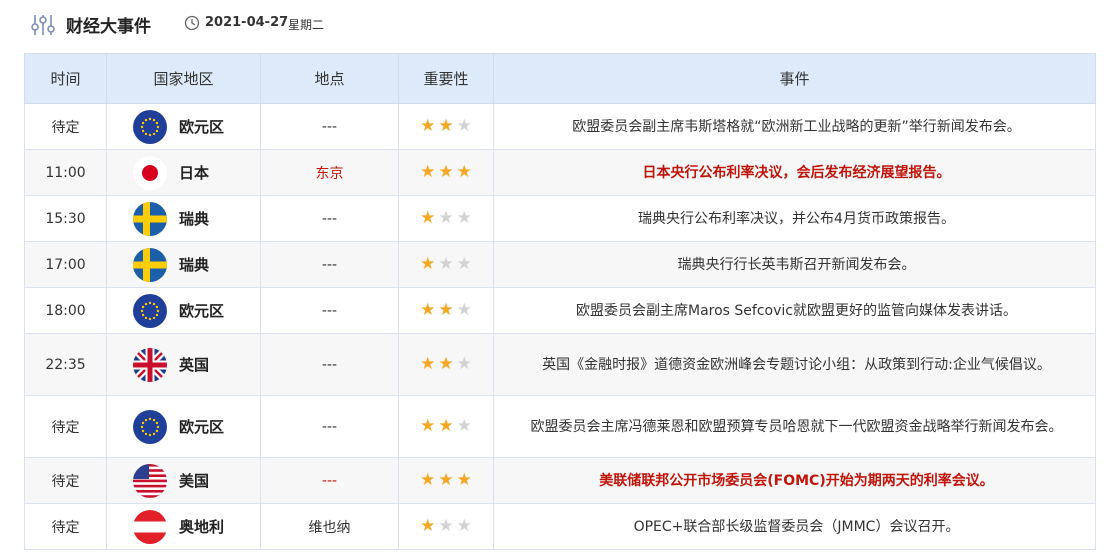 Image resolution: width=1107 pixels, height=558 pixels. Describe the element at coordinates (150, 172) in the screenshot. I see `jp-flag-icon` at that location.